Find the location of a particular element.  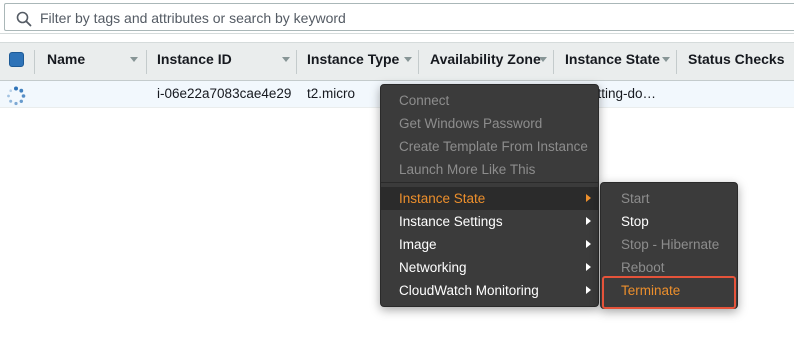

menu-item-get-windows-password: Get Windows Password is located at coordinates (471, 123).